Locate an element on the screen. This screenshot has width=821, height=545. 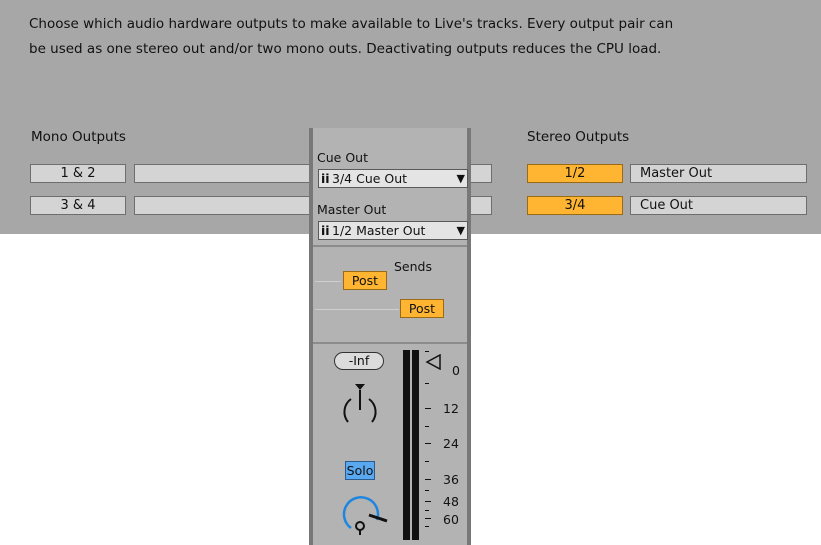
mono-outputs-label: Mono Outputs is located at coordinates (78, 137).